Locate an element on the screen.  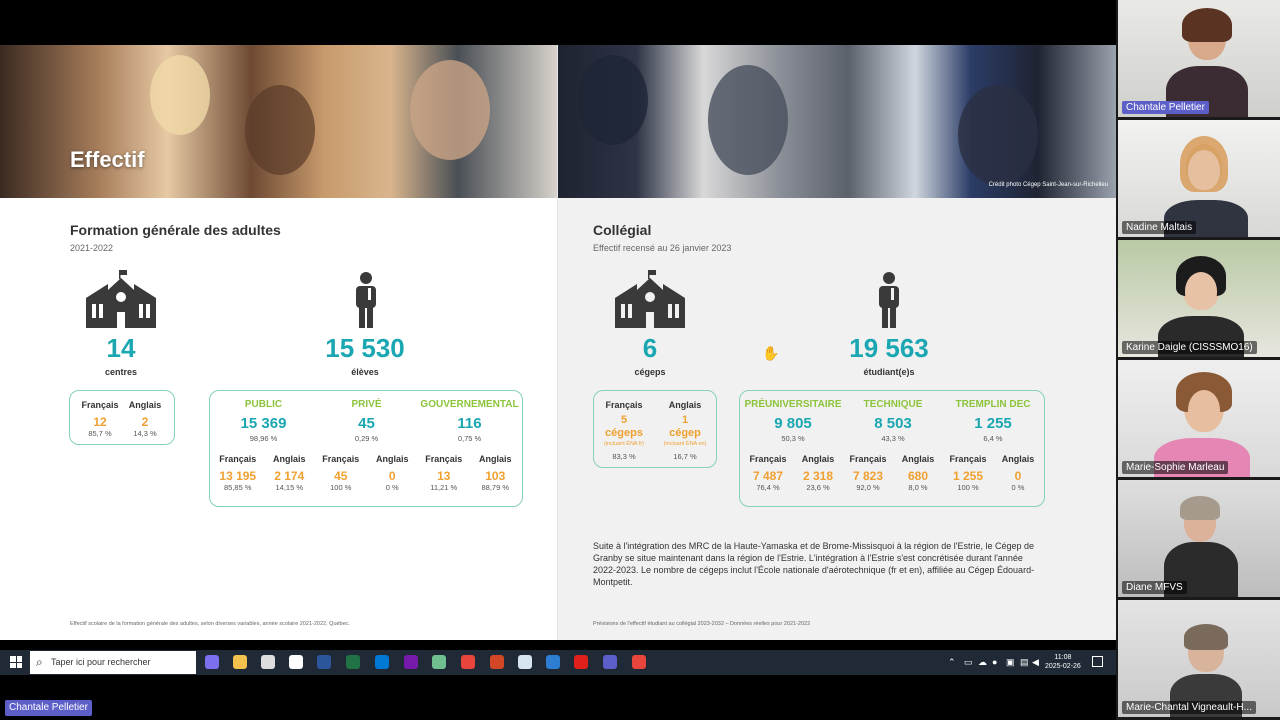
banner-photo-adults is located at coordinates (279, 121).